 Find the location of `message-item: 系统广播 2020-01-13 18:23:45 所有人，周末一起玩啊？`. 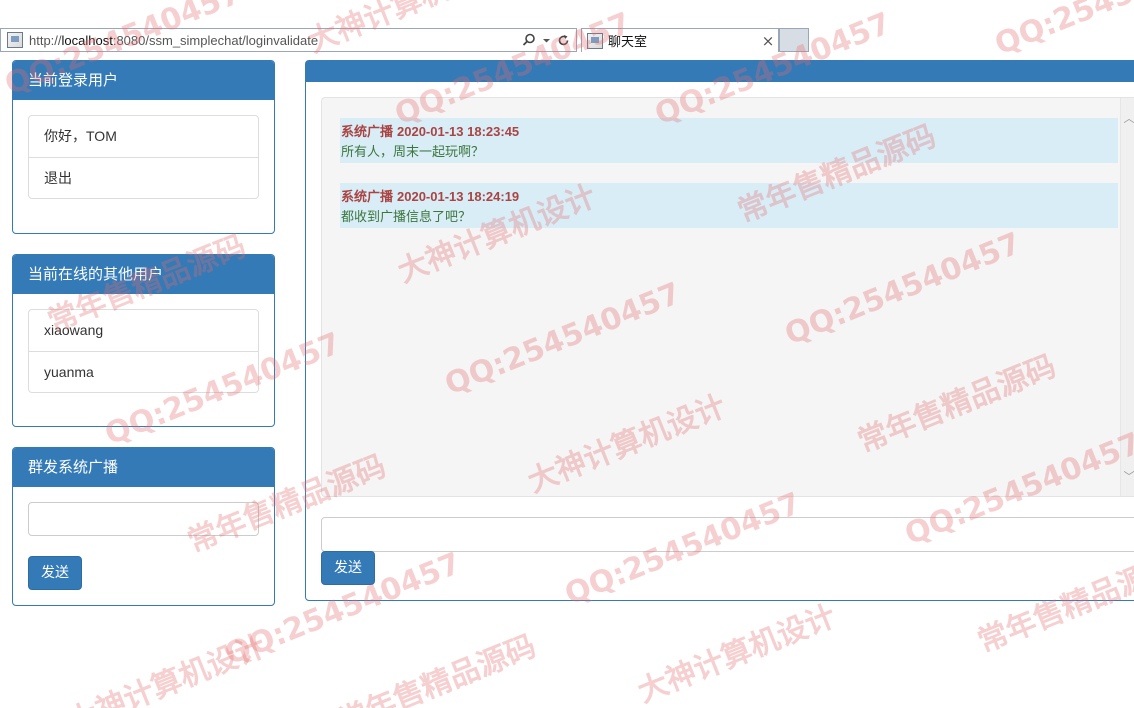

message-item: 系统广播 2020-01-13 18:23:45 所有人，周末一起玩啊？ is located at coordinates (729, 140).